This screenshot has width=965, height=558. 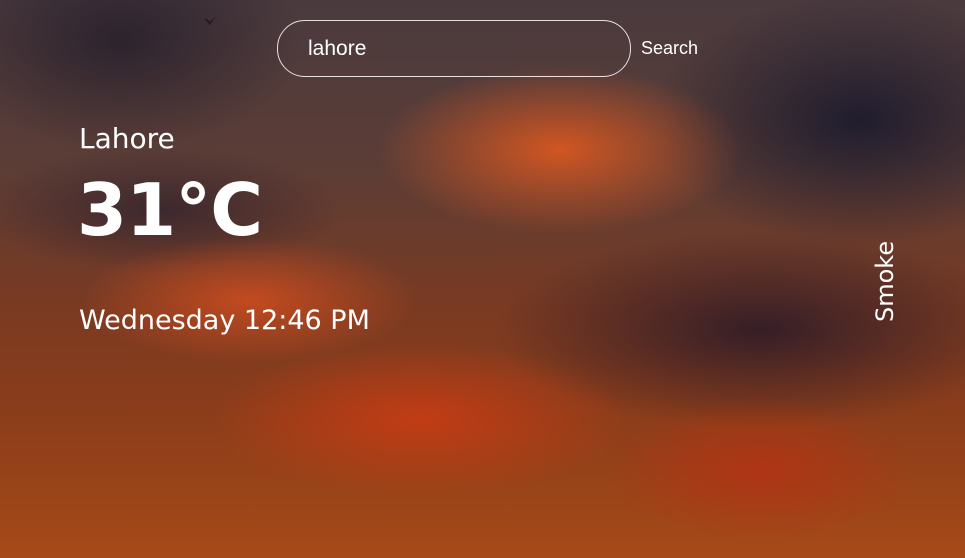 What do you see at coordinates (224, 320) in the screenshot?
I see `date-time: Wednesday 12:46 PM` at bounding box center [224, 320].